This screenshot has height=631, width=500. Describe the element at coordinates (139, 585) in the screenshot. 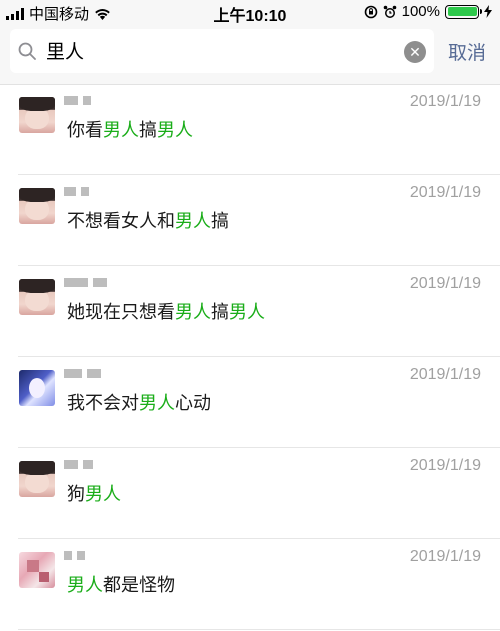

I see `message-fragment: 都是怪物` at that location.